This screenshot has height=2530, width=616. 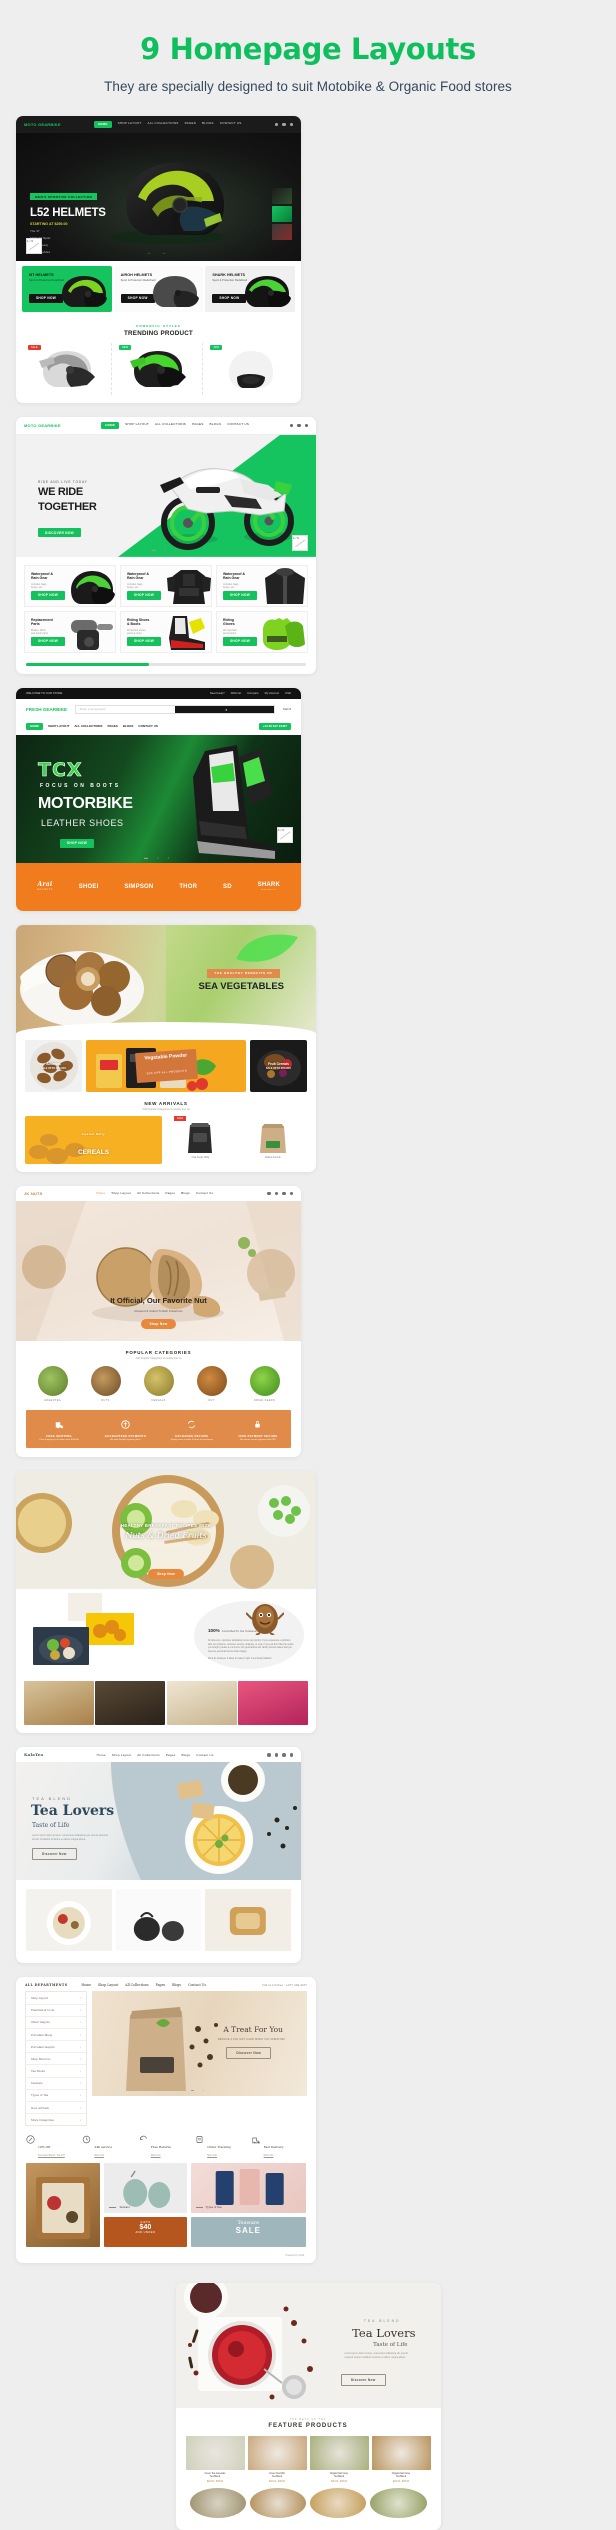 I want to click on product-card: SALE, so click(x=68, y=368).